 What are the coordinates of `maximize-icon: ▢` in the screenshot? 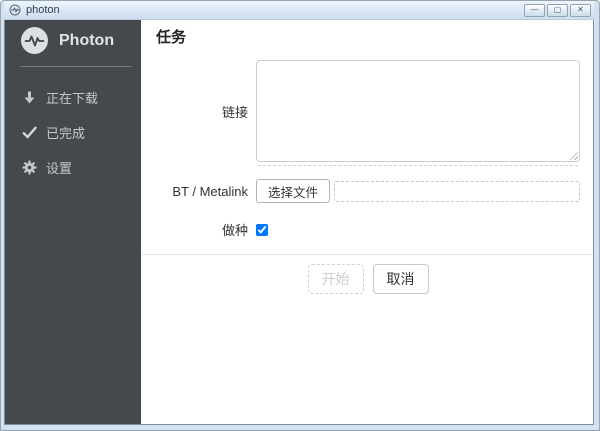 It's located at (557, 9).